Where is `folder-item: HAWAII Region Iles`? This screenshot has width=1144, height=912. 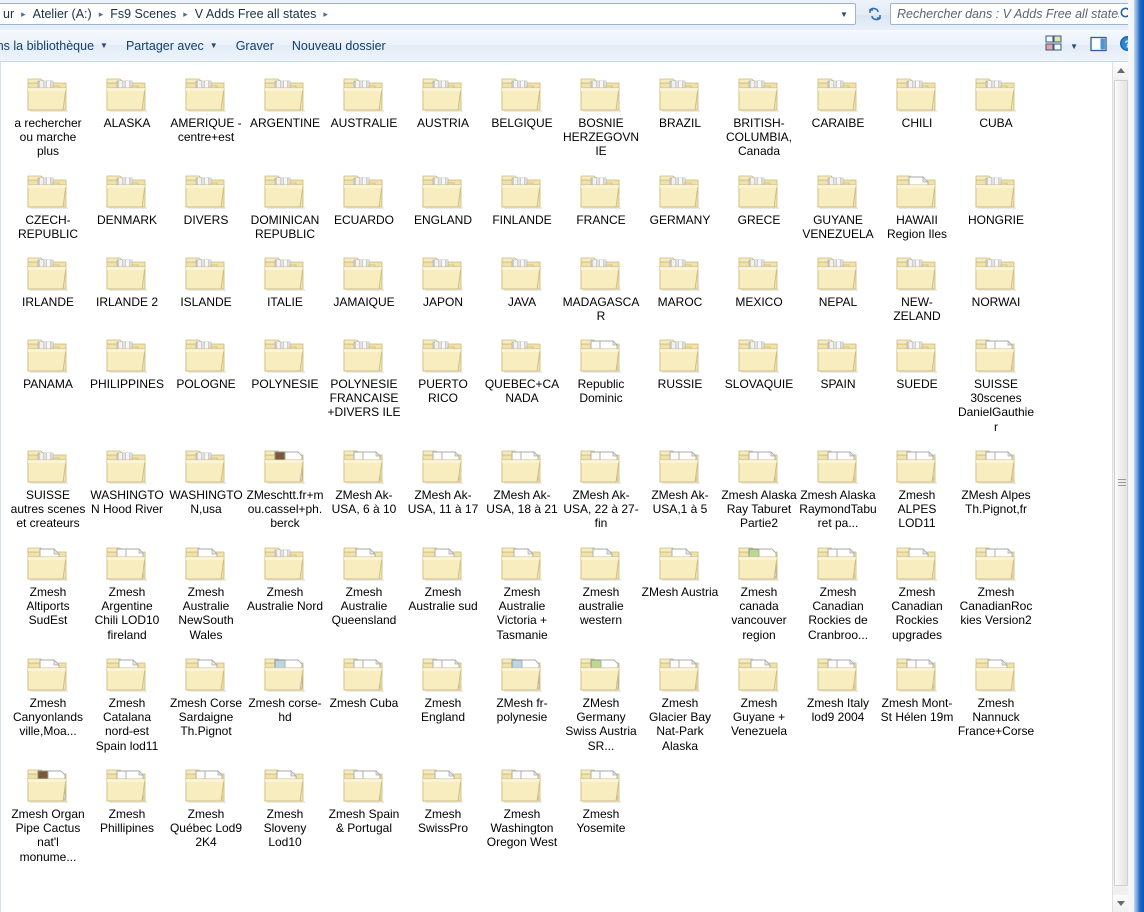
folder-item: HAWAII Region Iles is located at coordinates (917, 206).